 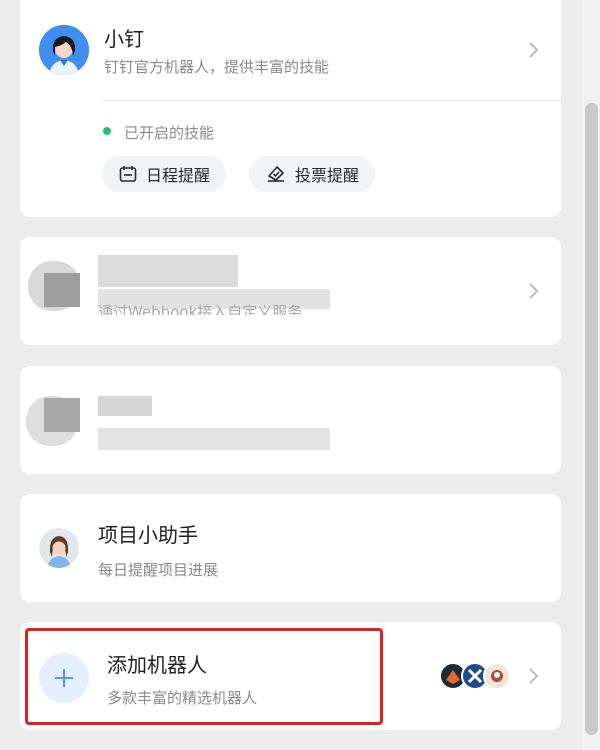 What do you see at coordinates (327, 175) in the screenshot?
I see `skill-label-vote: 投票提醒` at bounding box center [327, 175].